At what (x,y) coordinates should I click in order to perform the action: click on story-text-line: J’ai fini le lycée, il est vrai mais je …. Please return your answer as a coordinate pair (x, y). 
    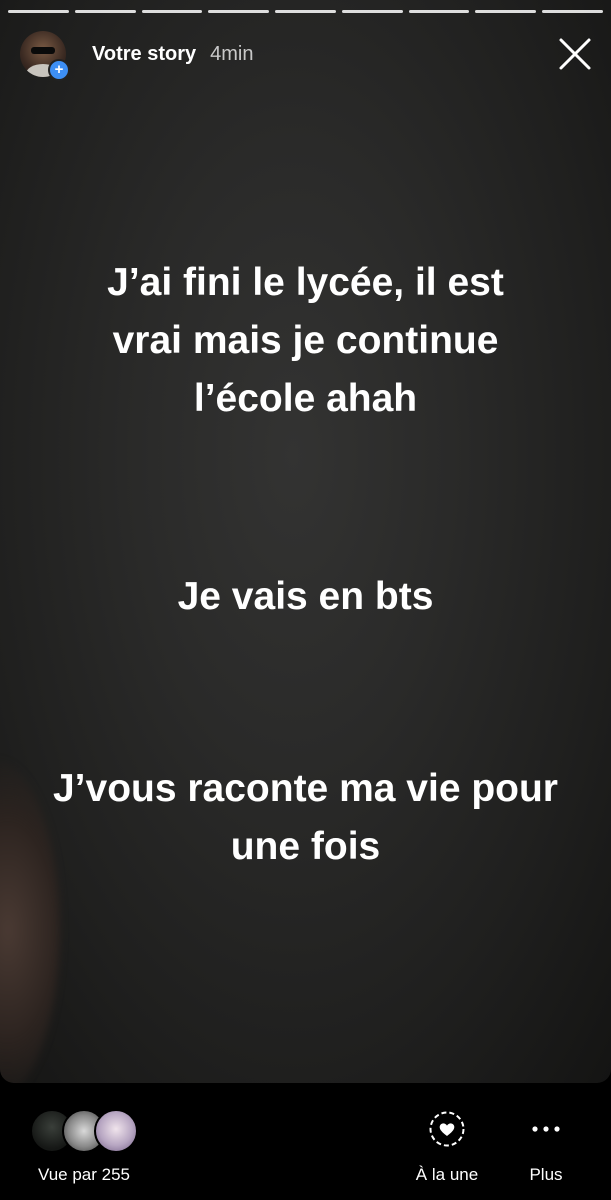
    Looking at the image, I should click on (305, 340).